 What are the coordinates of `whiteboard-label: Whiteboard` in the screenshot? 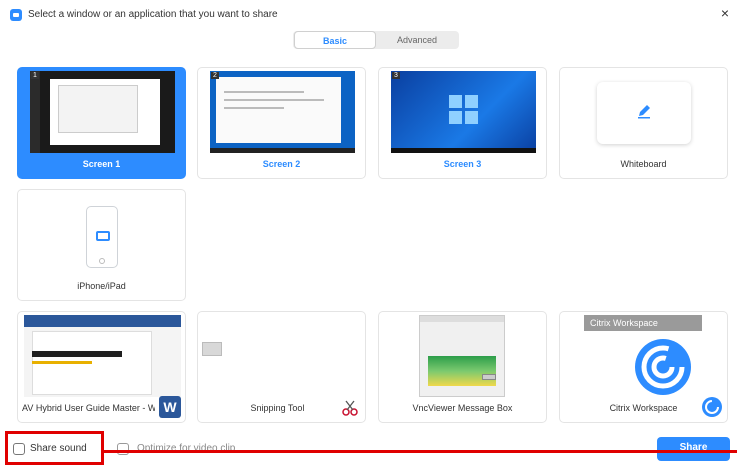 It's located at (643, 164).